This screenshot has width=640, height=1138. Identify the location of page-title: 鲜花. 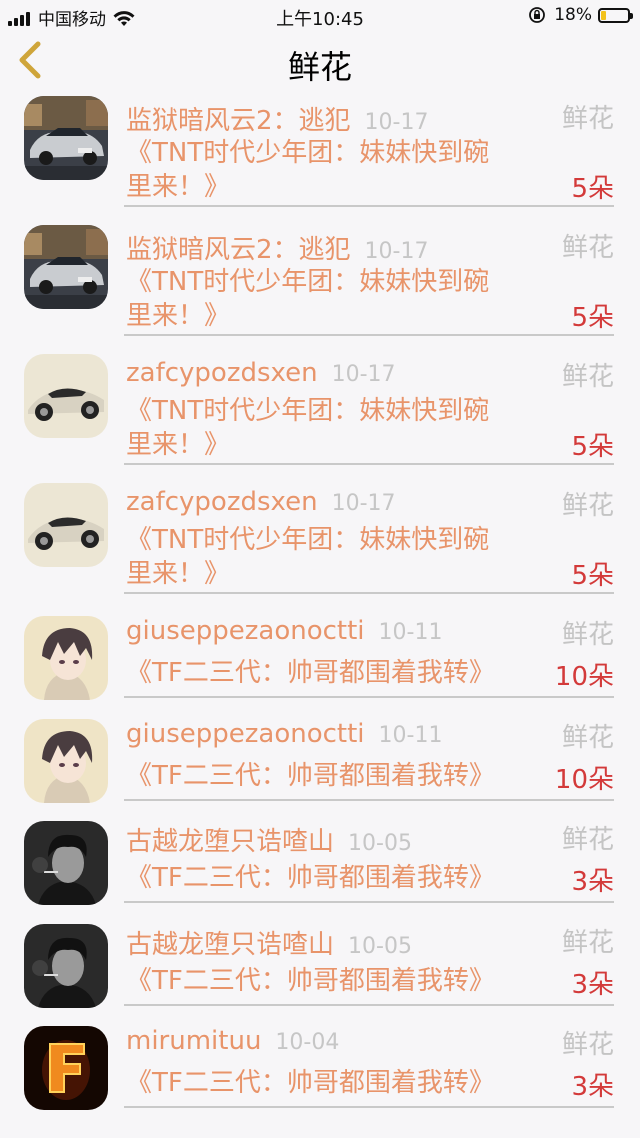
(319, 67).